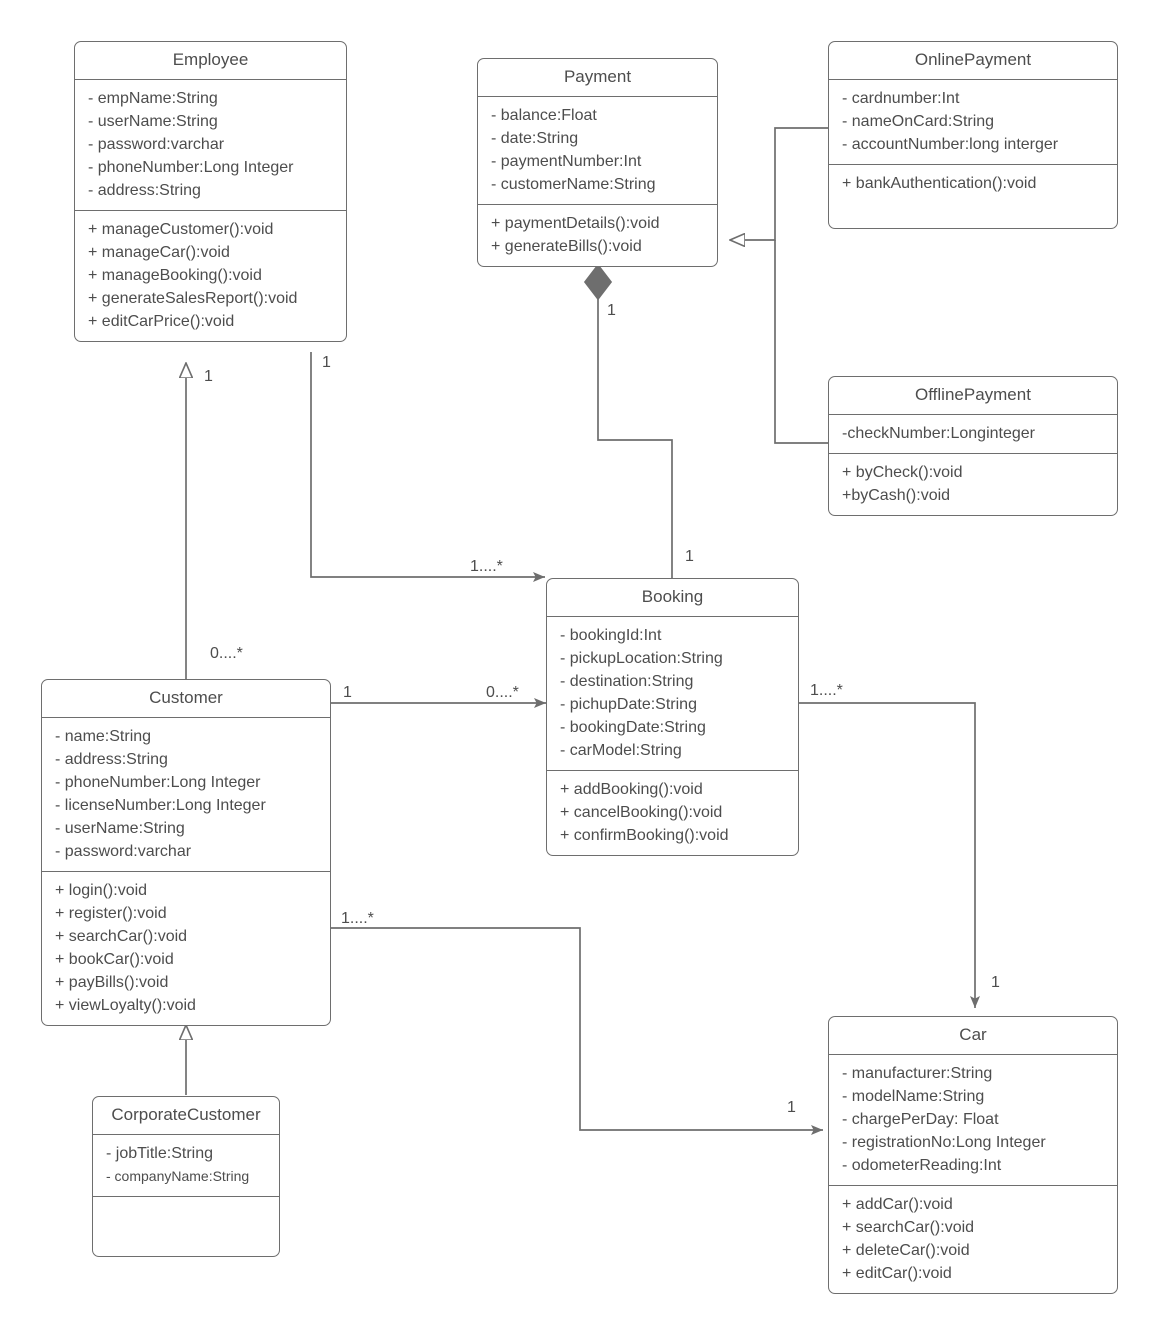 Image resolution: width=1166 pixels, height=1317 pixels. What do you see at coordinates (114, 960) in the screenshot?
I see `operation-row: + bookCar():void` at bounding box center [114, 960].